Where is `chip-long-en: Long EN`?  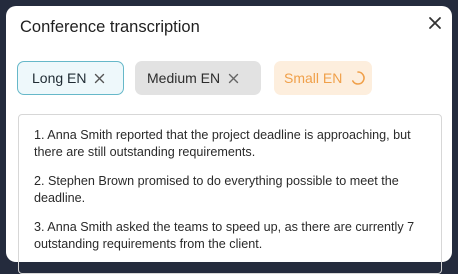 chip-long-en: Long EN is located at coordinates (70, 78).